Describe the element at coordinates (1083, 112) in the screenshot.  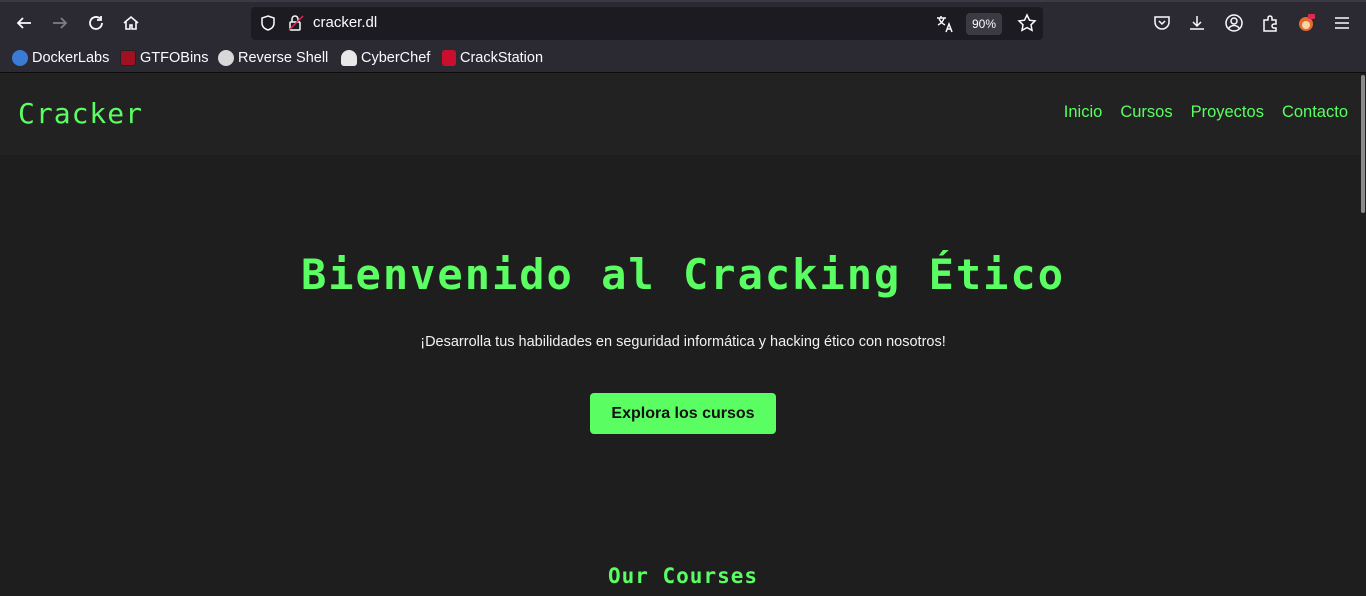
I see `nav-link-inicio: Inicio` at that location.